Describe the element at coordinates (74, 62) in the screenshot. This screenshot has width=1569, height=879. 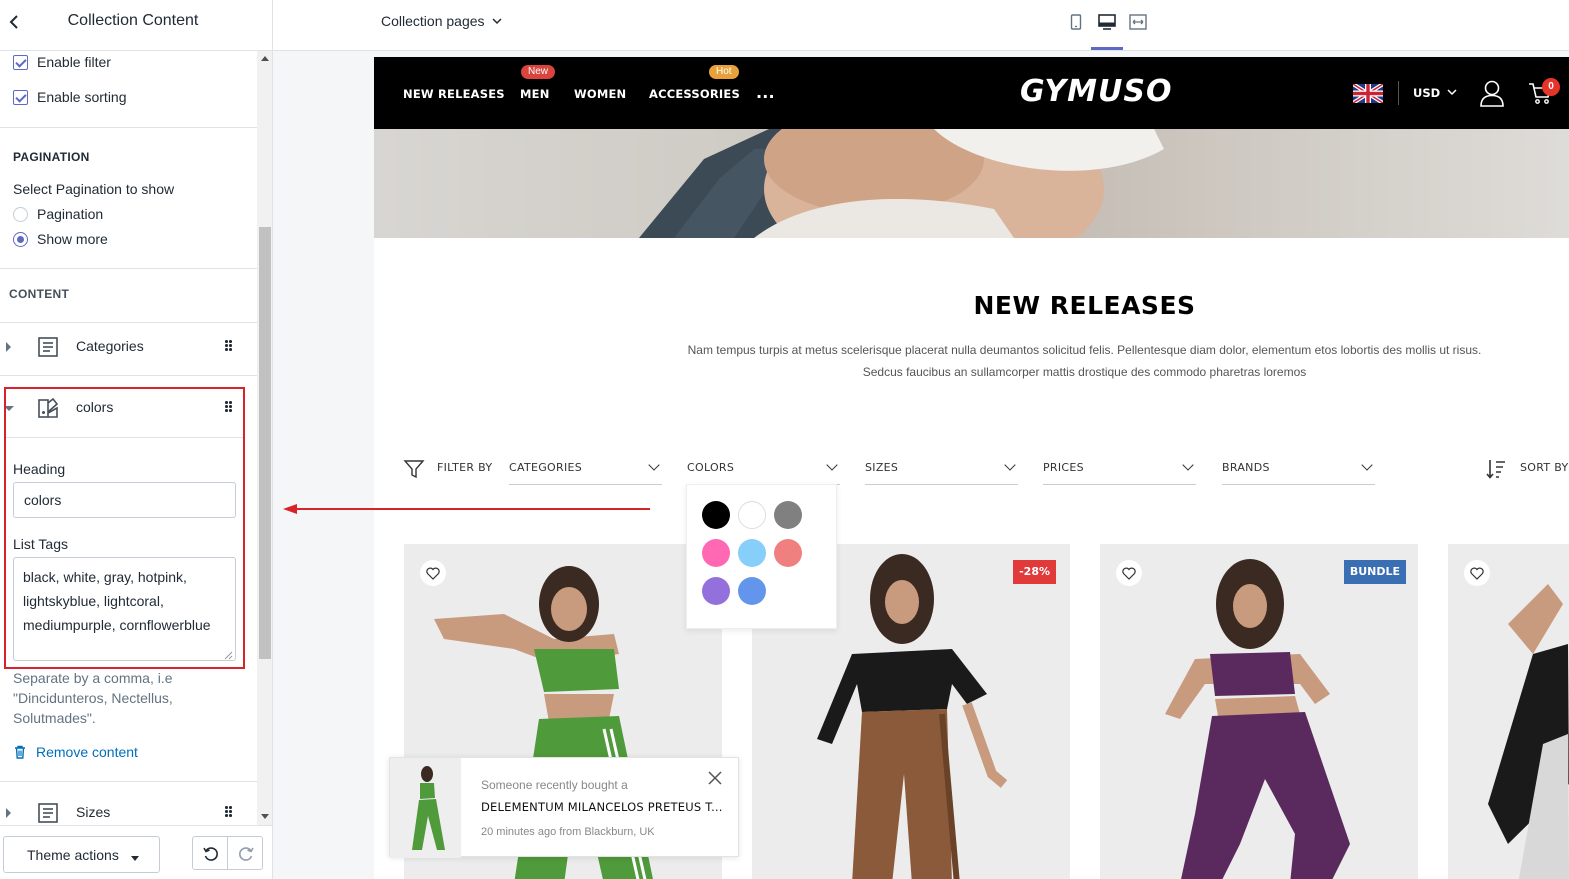
I see `enable-filter-label: Enable filter` at that location.